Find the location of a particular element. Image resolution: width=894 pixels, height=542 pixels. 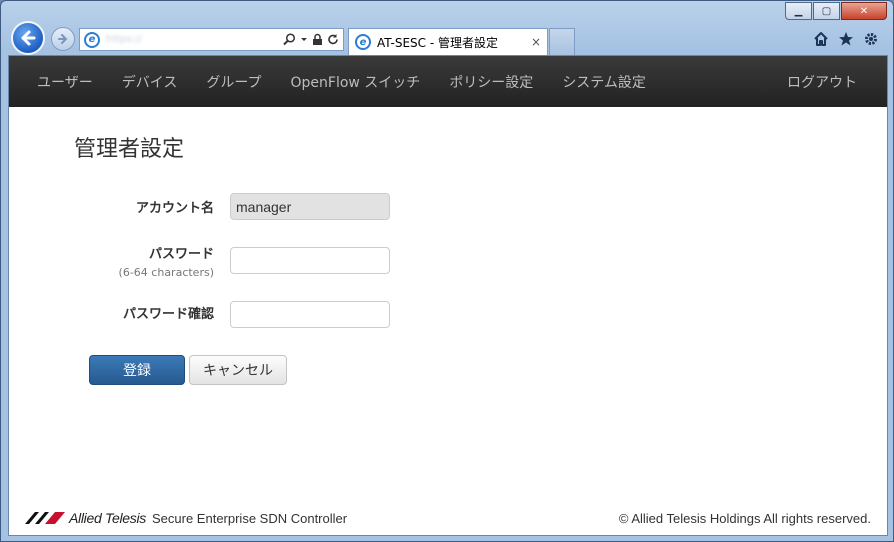

window-controls: ▁ ▢ ✕ is located at coordinates (835, 11).